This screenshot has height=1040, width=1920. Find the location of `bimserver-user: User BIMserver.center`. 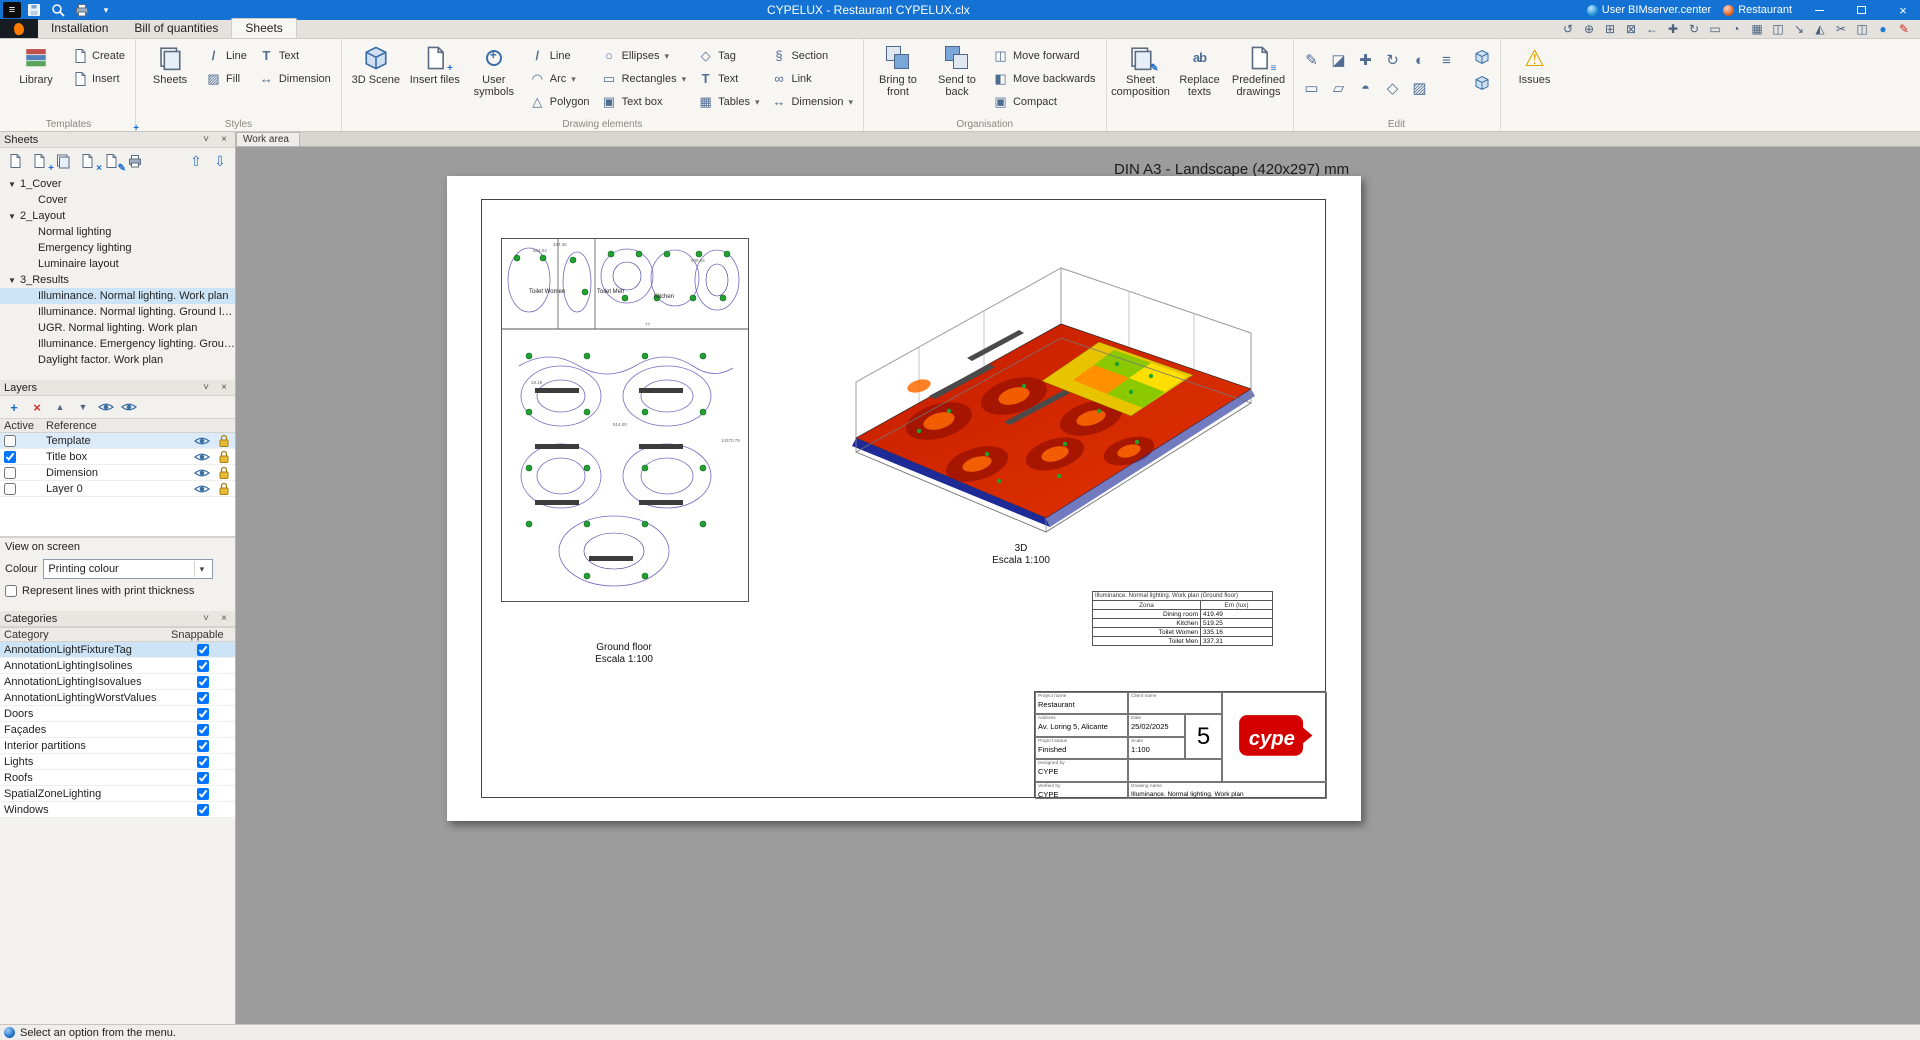

bimserver-user: User BIMserver.center is located at coordinates (1648, 10).